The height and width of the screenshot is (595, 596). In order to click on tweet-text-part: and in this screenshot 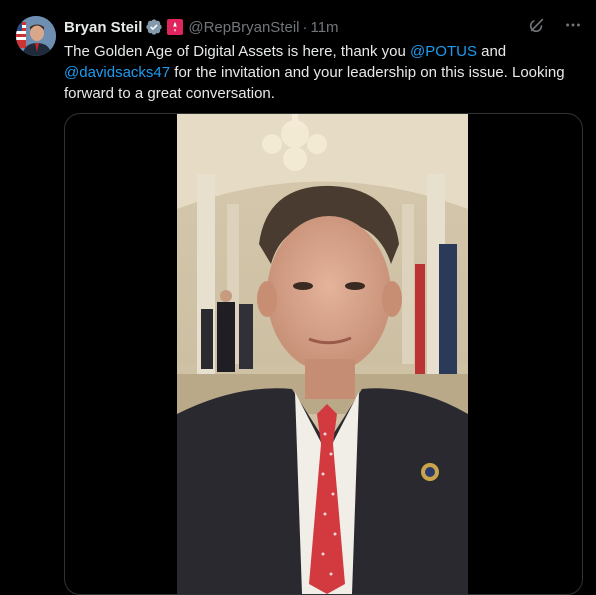, I will do `click(491, 51)`.